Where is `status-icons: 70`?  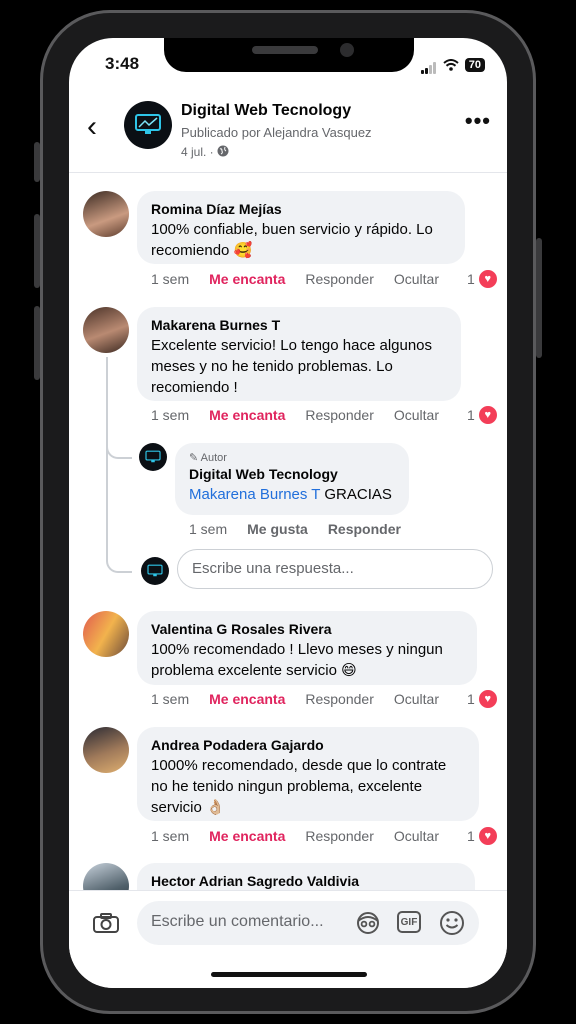
status-icons: 70 is located at coordinates (452, 65).